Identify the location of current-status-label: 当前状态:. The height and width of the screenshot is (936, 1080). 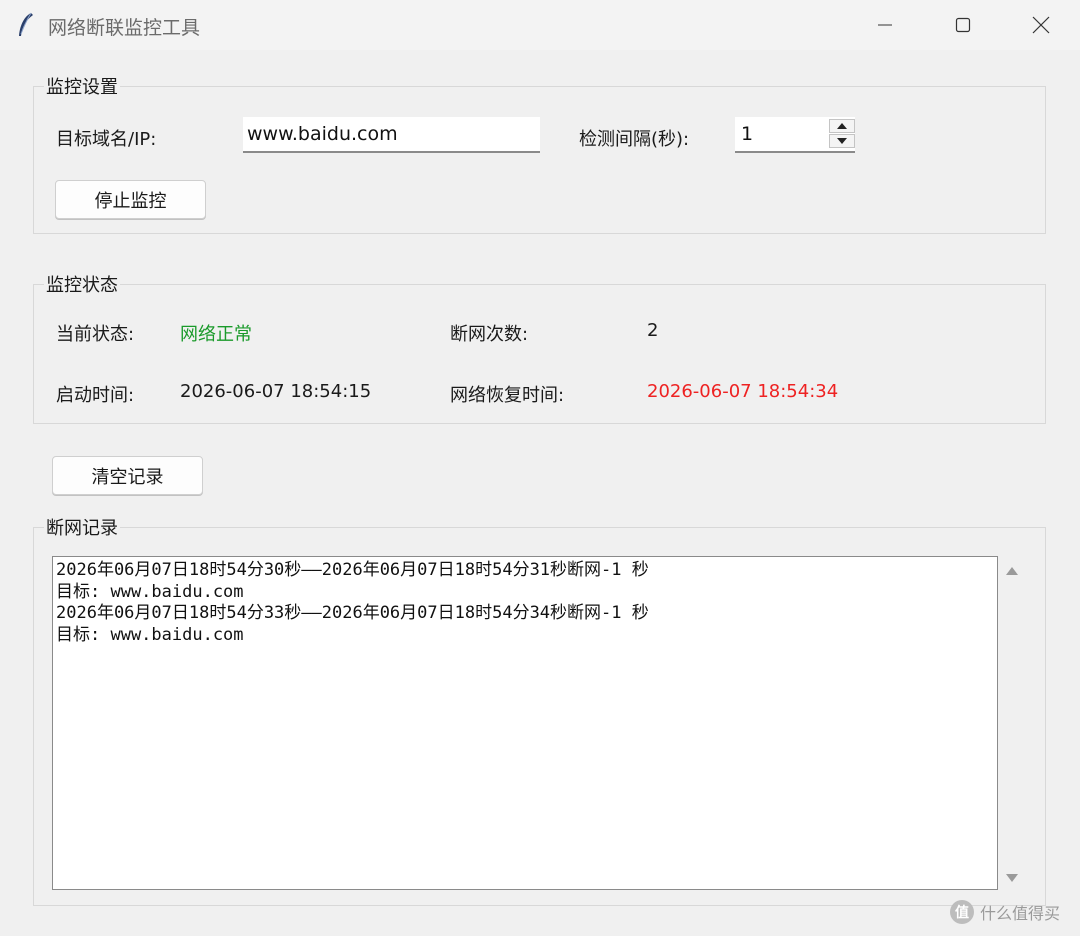
(95, 334).